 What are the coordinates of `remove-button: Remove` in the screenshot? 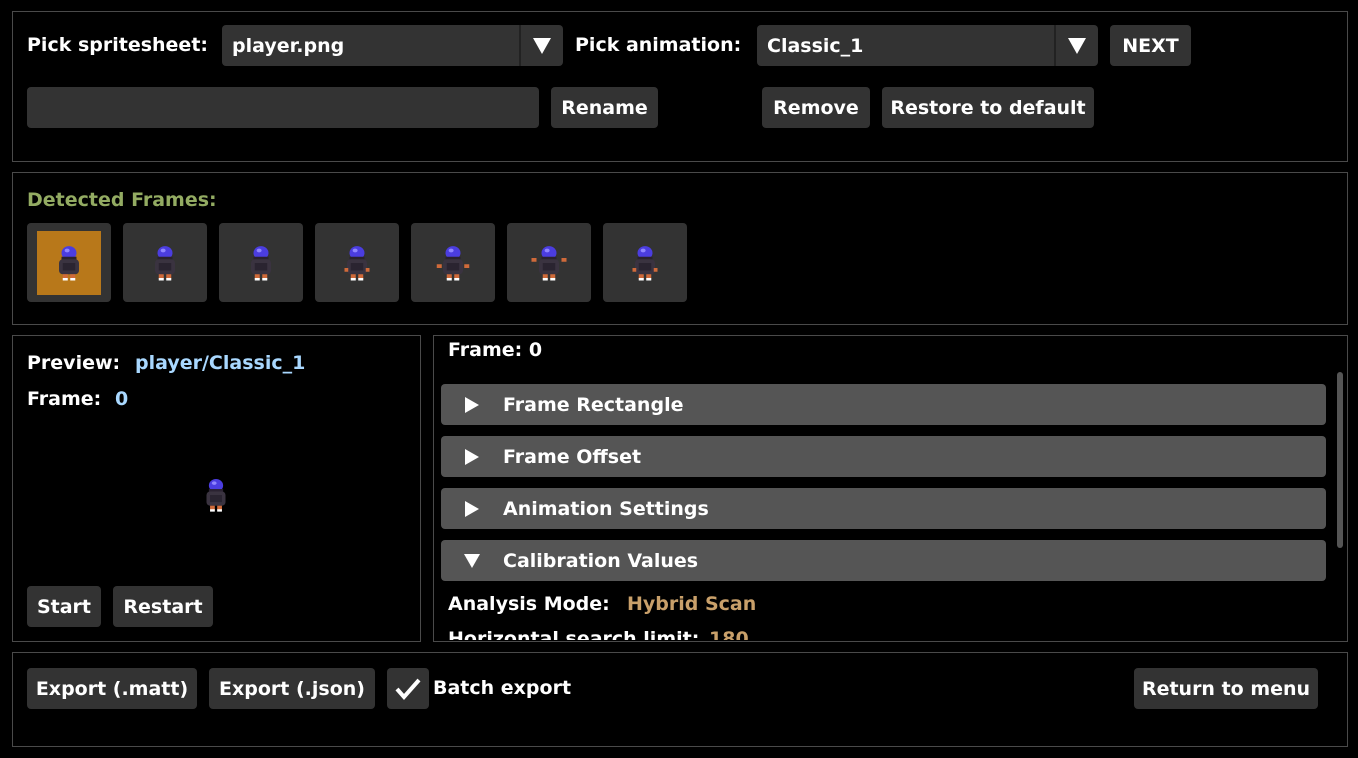 It's located at (816, 107).